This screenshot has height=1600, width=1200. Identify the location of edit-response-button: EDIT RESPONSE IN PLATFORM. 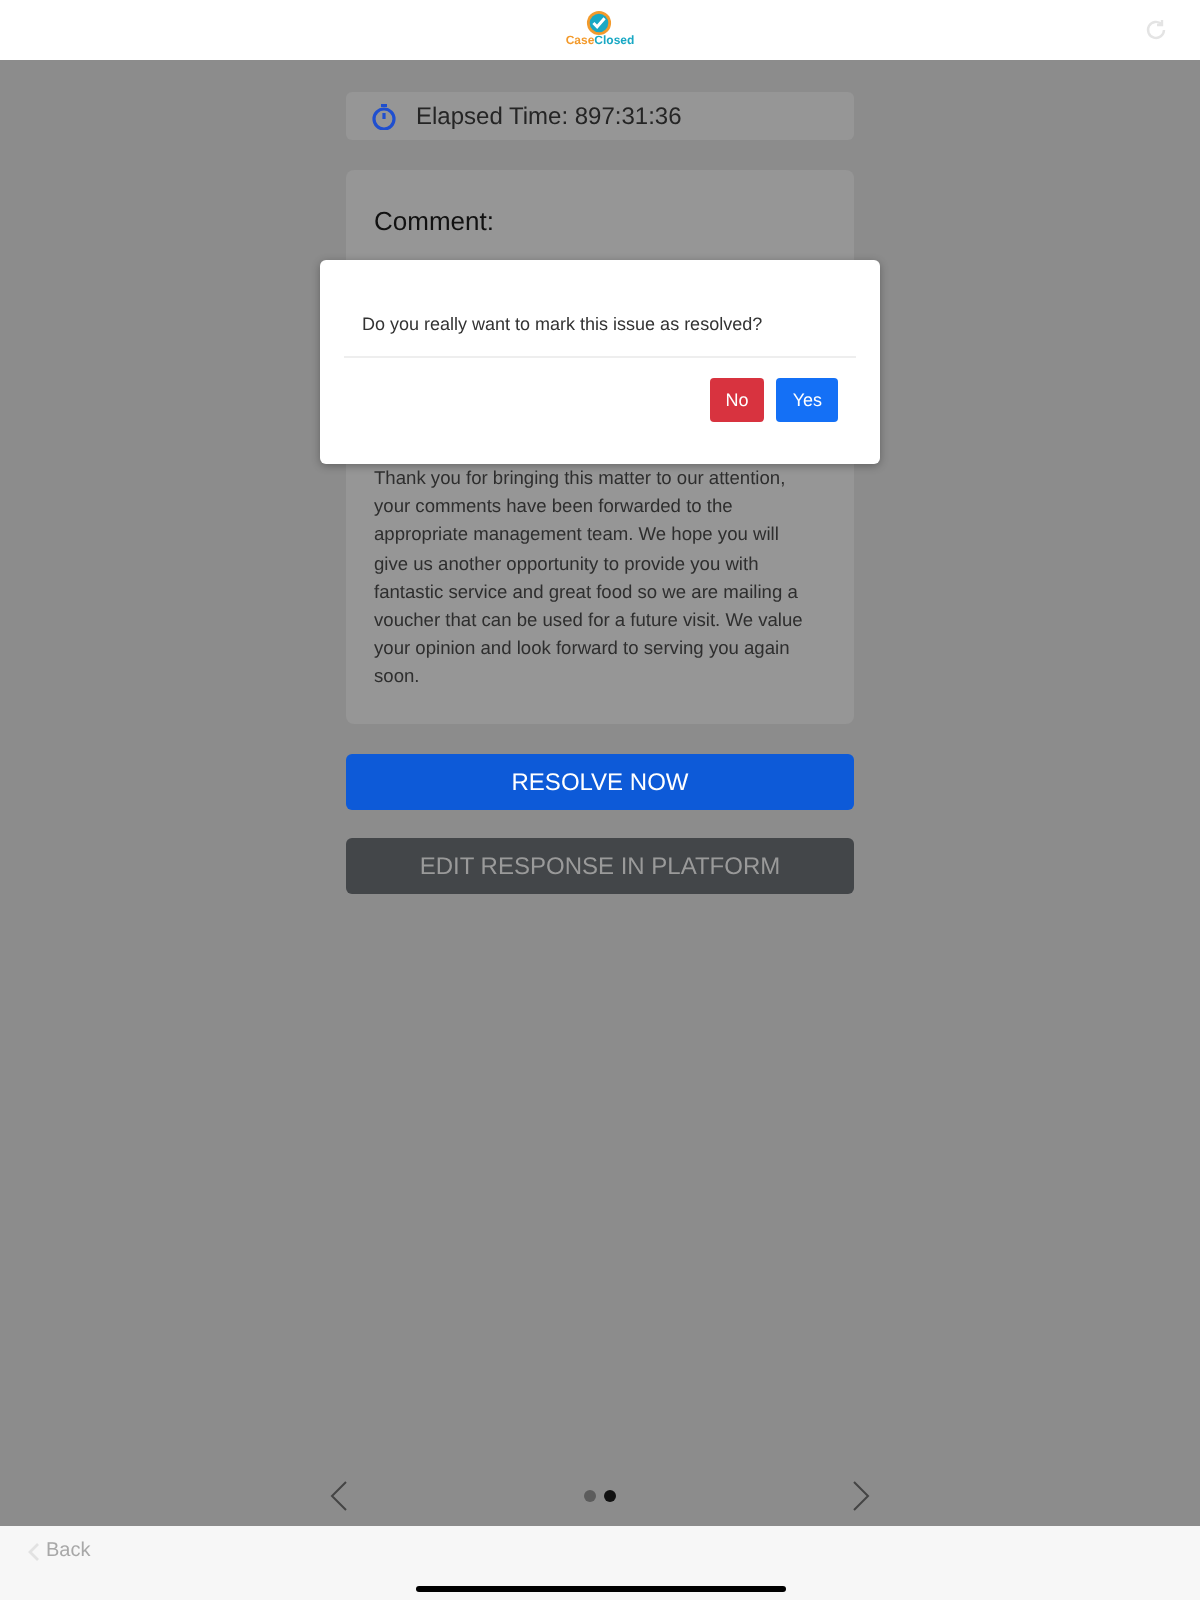
(600, 866).